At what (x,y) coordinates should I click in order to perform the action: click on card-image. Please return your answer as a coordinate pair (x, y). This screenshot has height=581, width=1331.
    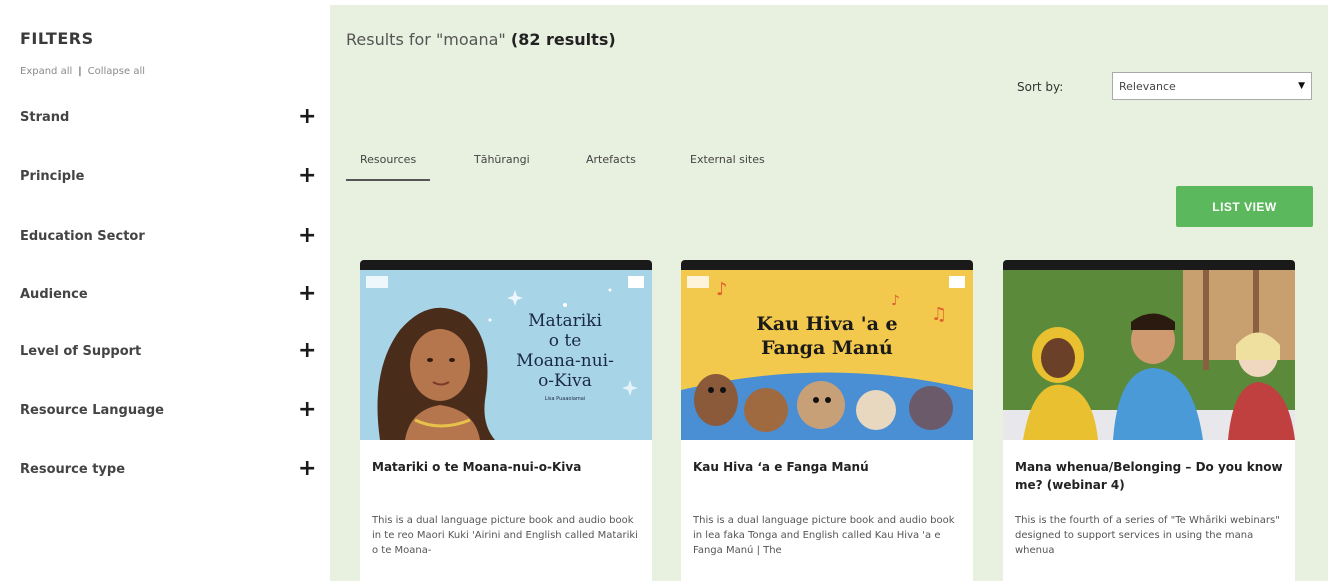
    Looking at the image, I should click on (1149, 350).